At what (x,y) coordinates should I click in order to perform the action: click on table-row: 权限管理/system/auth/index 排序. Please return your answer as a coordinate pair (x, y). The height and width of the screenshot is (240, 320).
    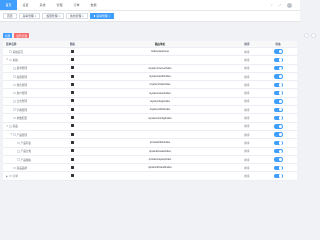
    Looking at the image, I should click on (150, 77).